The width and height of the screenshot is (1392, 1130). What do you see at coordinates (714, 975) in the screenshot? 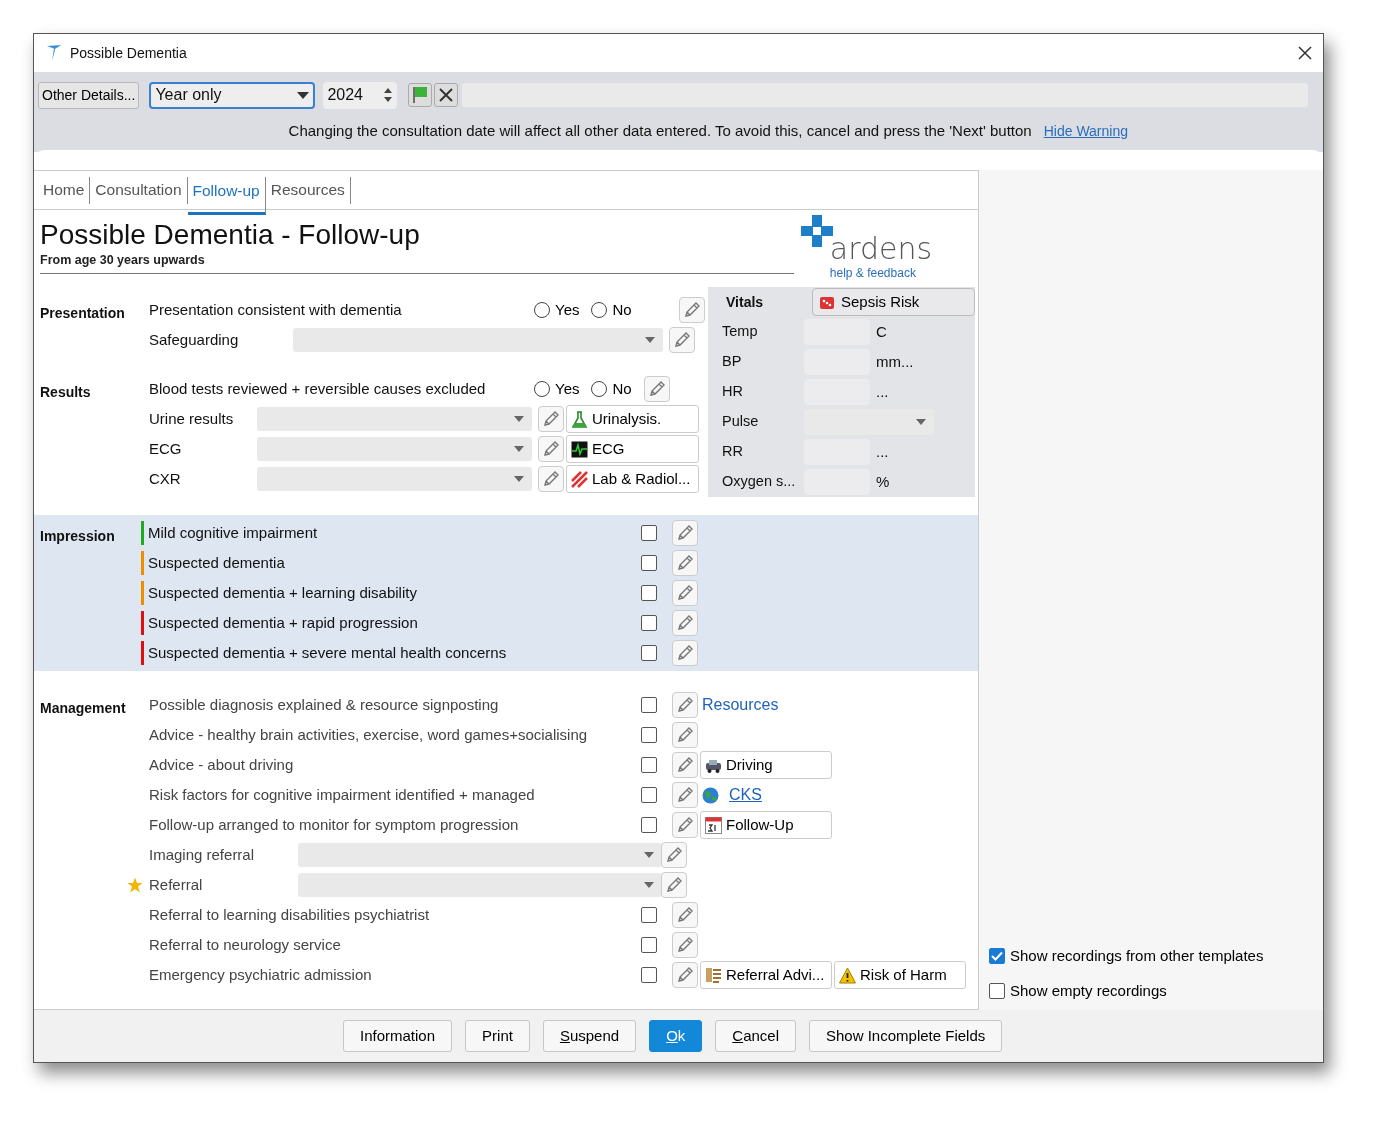
I see `document-list-icon` at bounding box center [714, 975].